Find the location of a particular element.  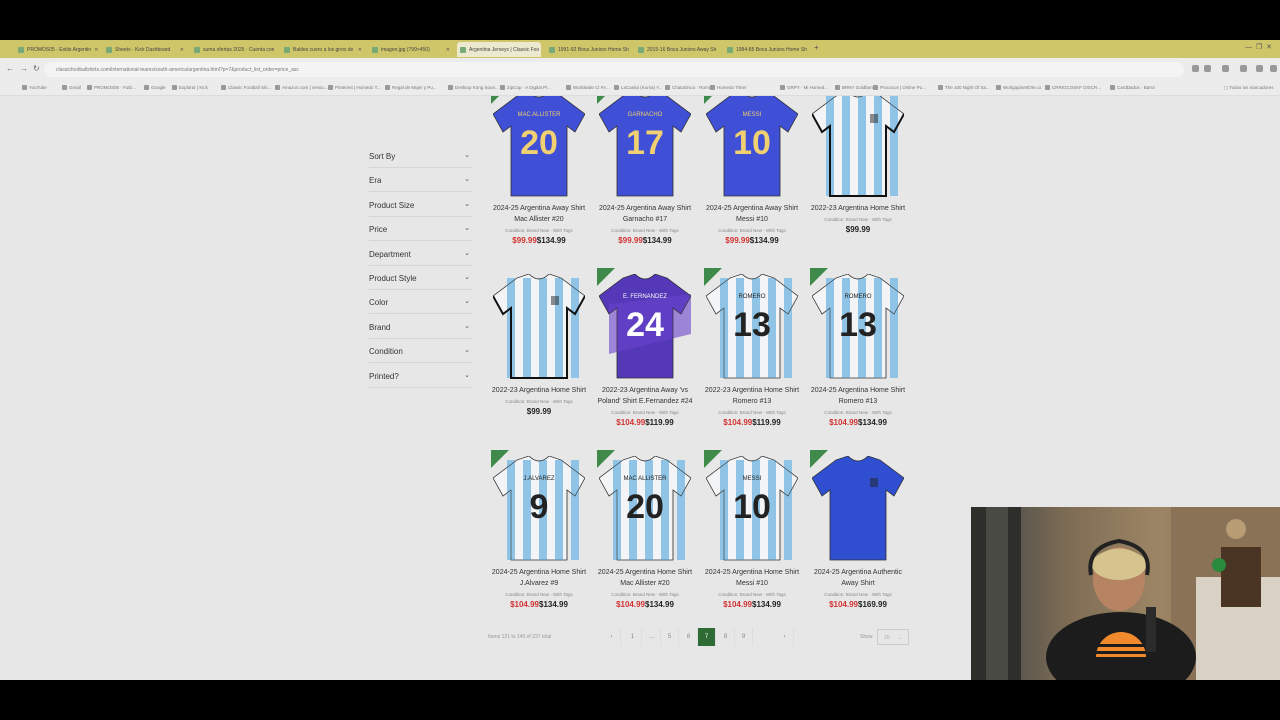

filter-sort-by: Sort By ⌄ is located at coordinates (420, 156).